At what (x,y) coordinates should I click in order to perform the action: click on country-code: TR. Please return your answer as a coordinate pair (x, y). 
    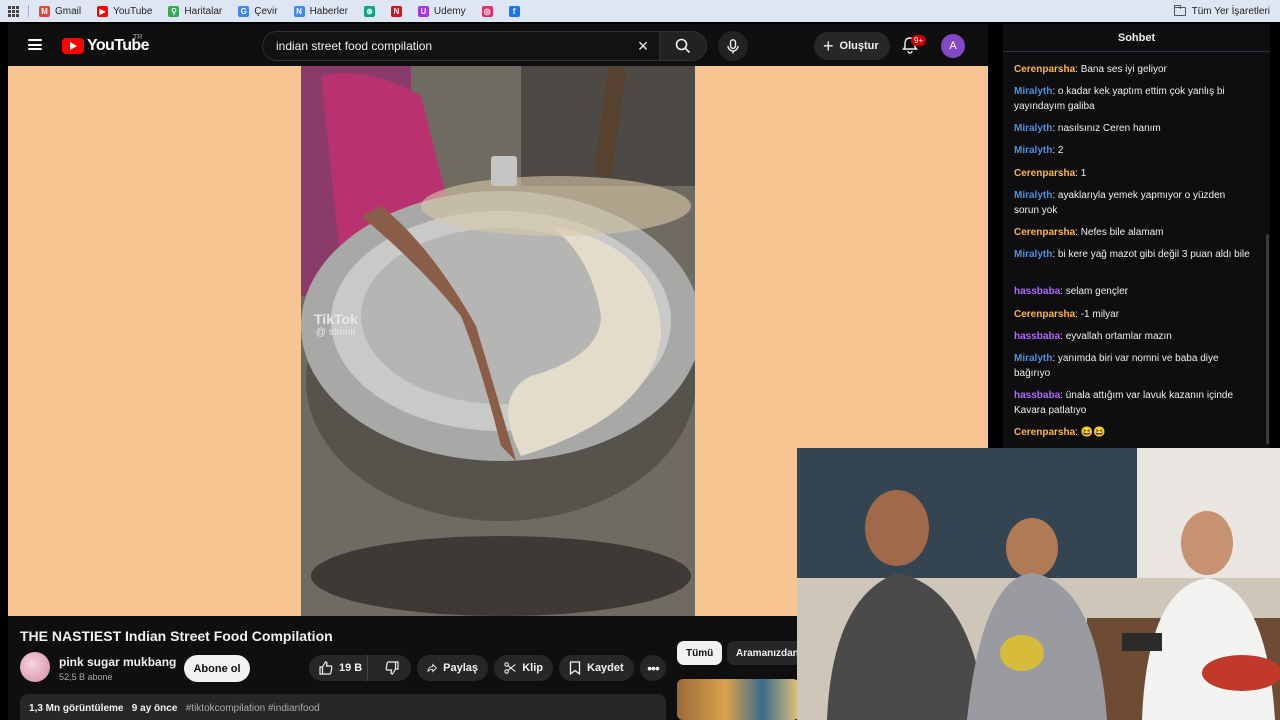
    Looking at the image, I should click on (138, 37).